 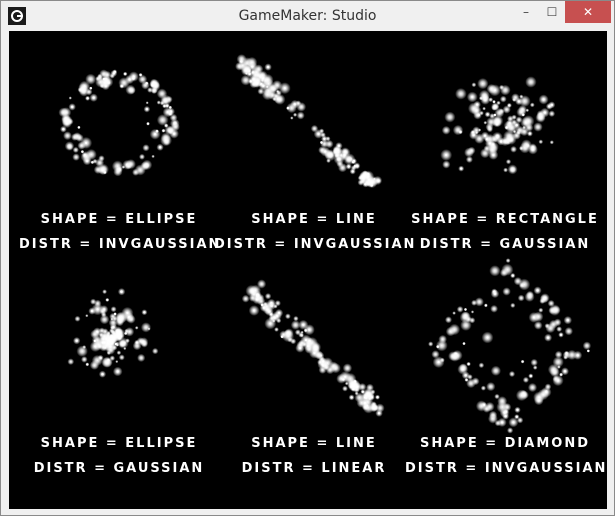 What do you see at coordinates (504, 443) in the screenshot?
I see `emitter-6-shape-label: SHAPE = DIAMOND` at bounding box center [504, 443].